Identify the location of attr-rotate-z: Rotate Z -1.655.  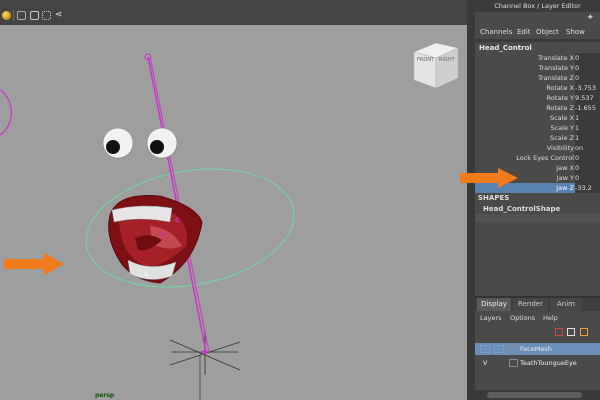
(537, 108).